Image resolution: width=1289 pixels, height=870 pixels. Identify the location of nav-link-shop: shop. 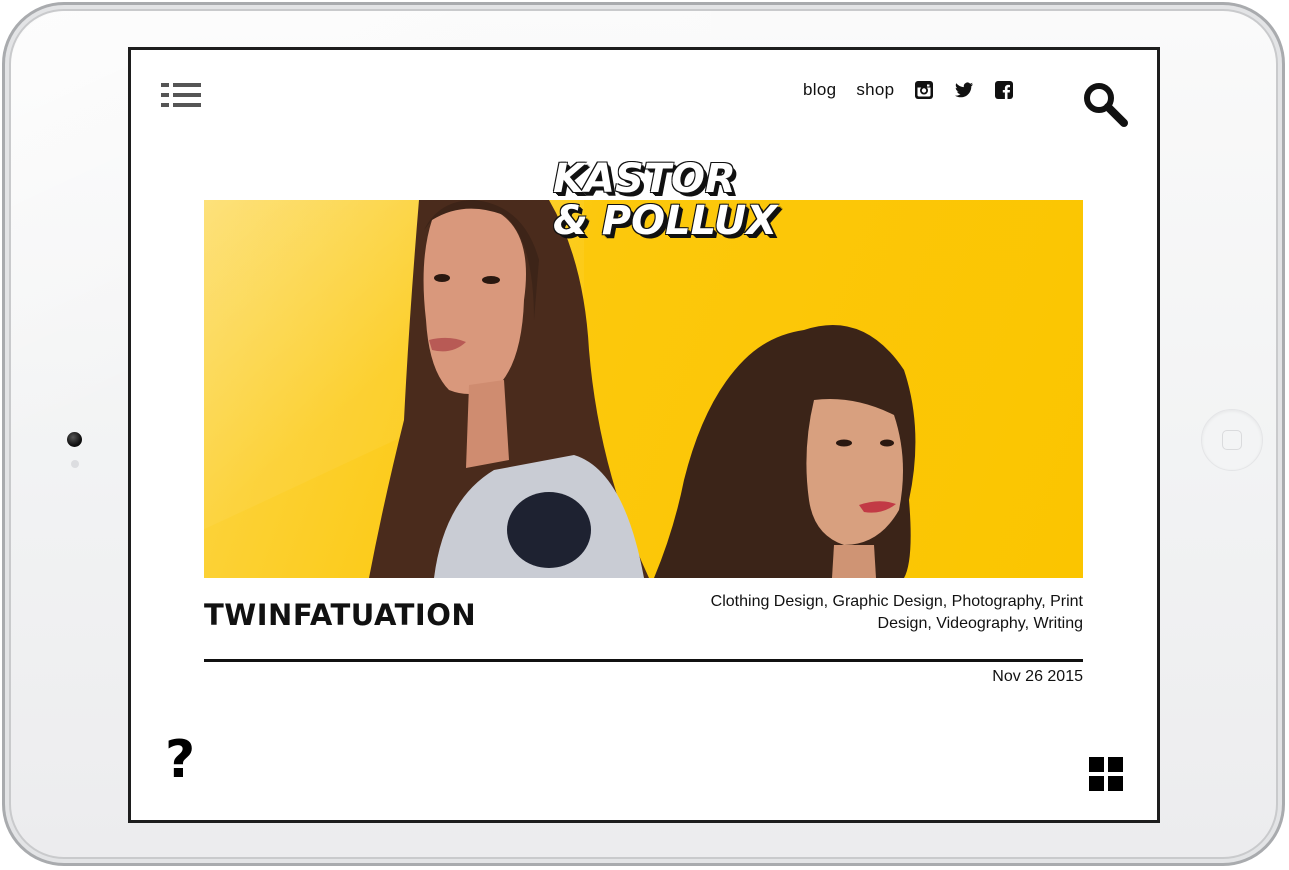
(875, 90).